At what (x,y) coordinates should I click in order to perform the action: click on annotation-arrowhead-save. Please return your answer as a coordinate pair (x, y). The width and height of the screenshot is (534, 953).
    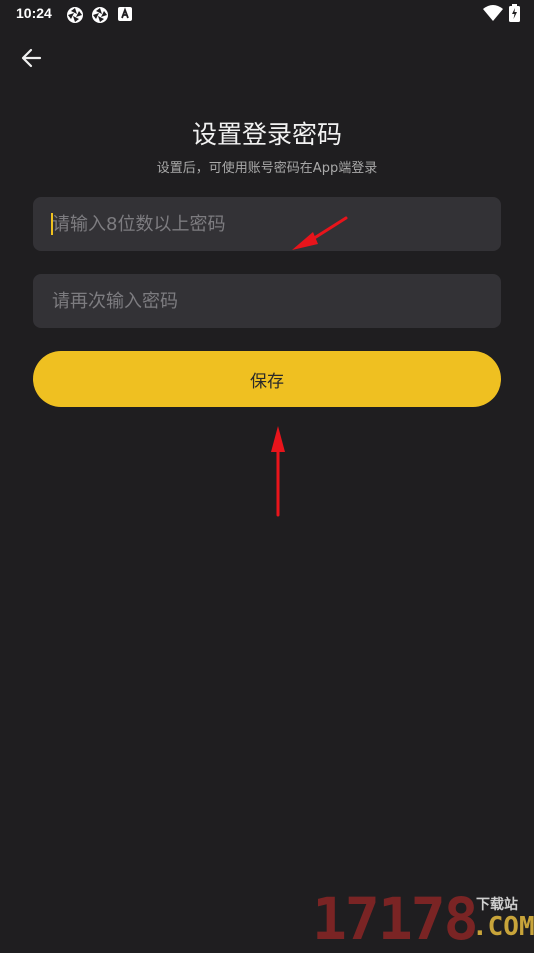
    Looking at the image, I should click on (278, 439).